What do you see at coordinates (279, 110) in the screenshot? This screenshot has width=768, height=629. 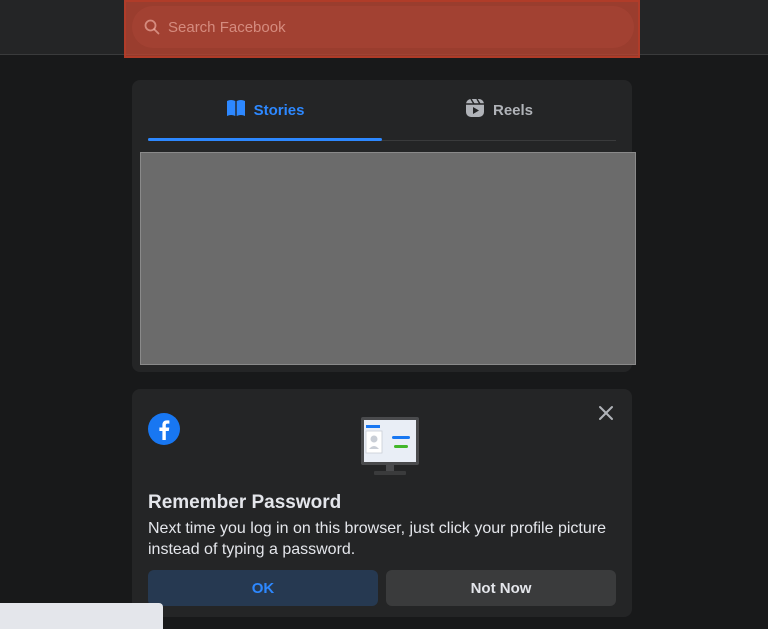 I see `tab-stories-label: Stories` at bounding box center [279, 110].